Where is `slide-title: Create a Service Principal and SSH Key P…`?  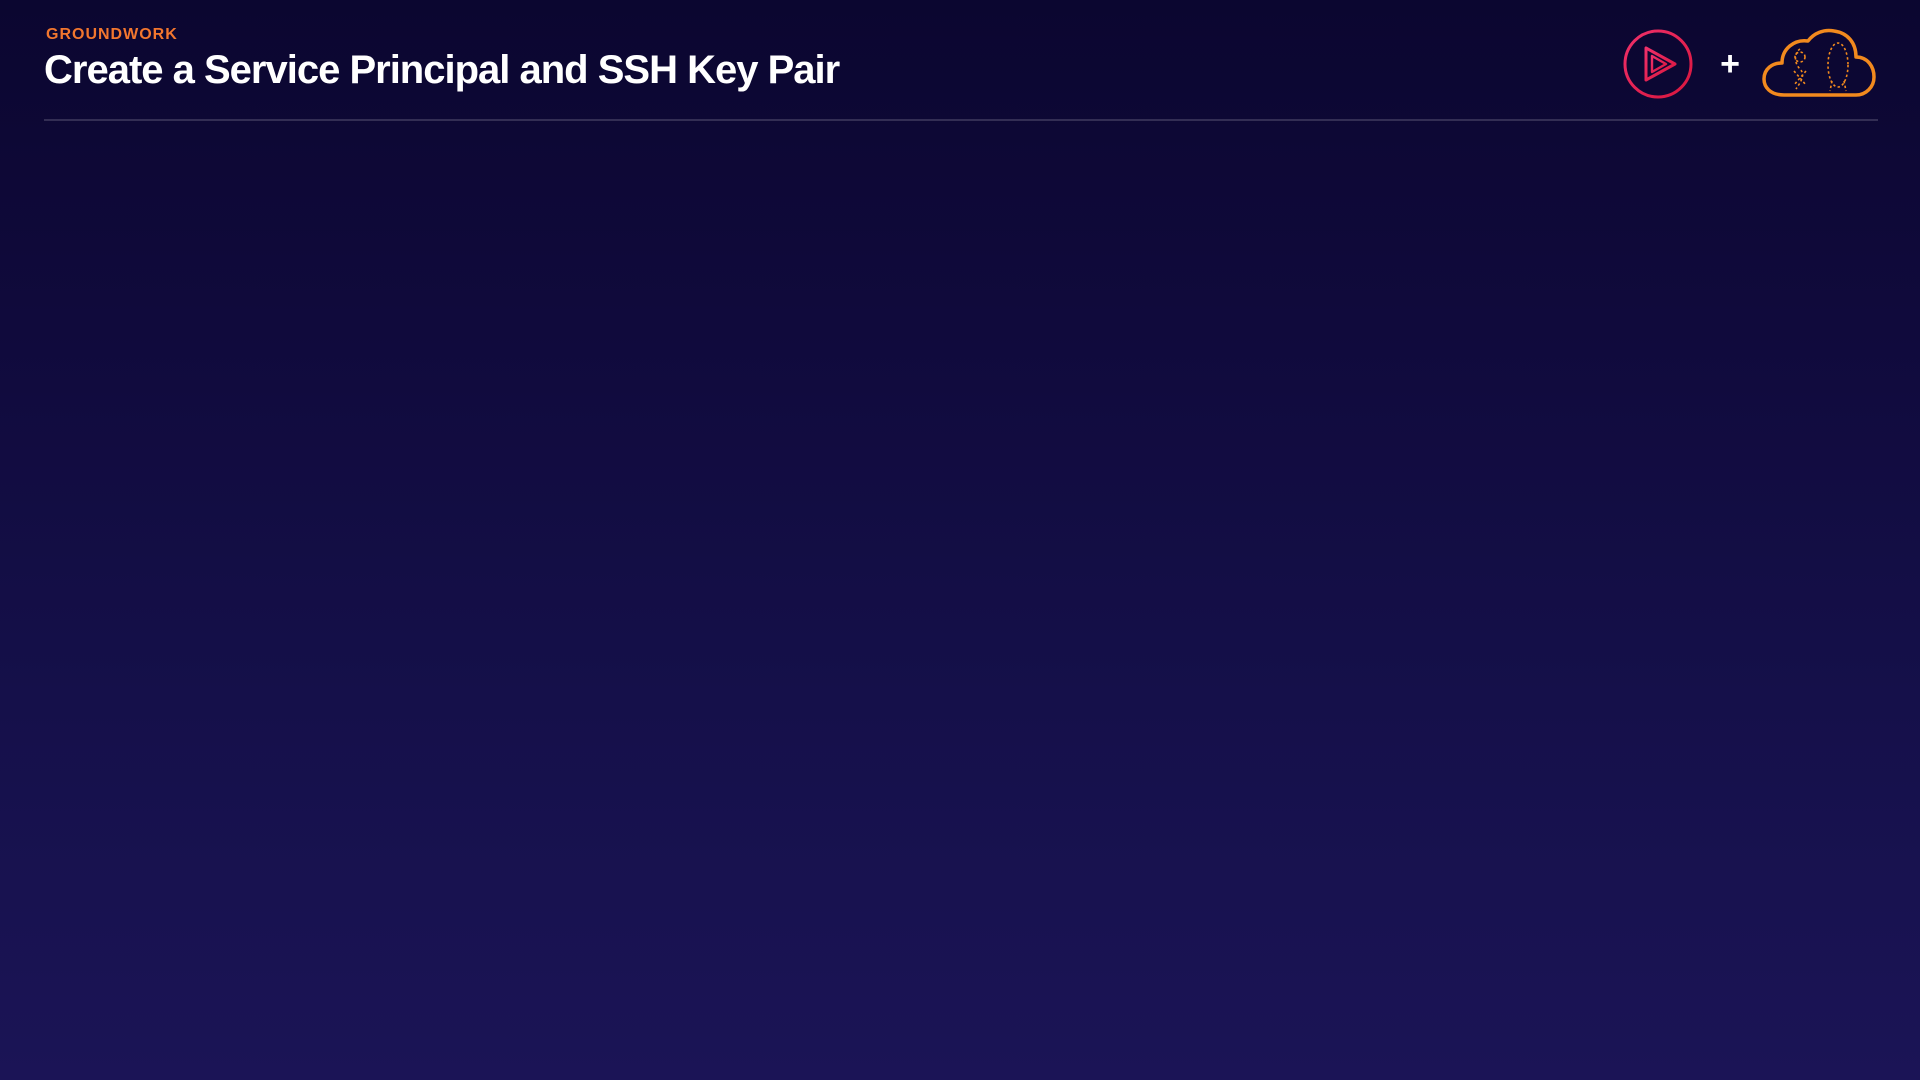 slide-title: Create a Service Principal and SSH Key P… is located at coordinates (442, 70).